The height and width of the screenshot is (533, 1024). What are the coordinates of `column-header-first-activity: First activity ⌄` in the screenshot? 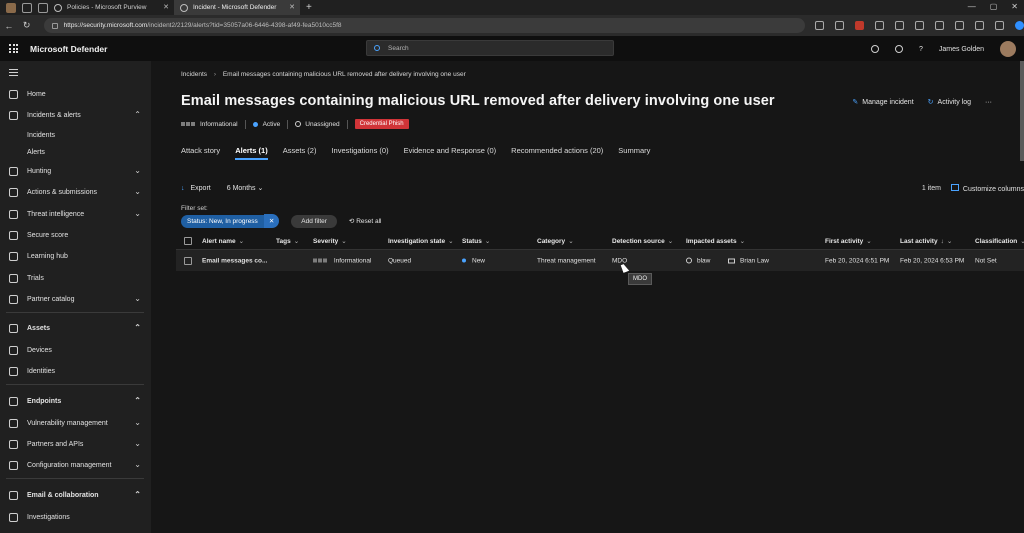 It's located at (848, 241).